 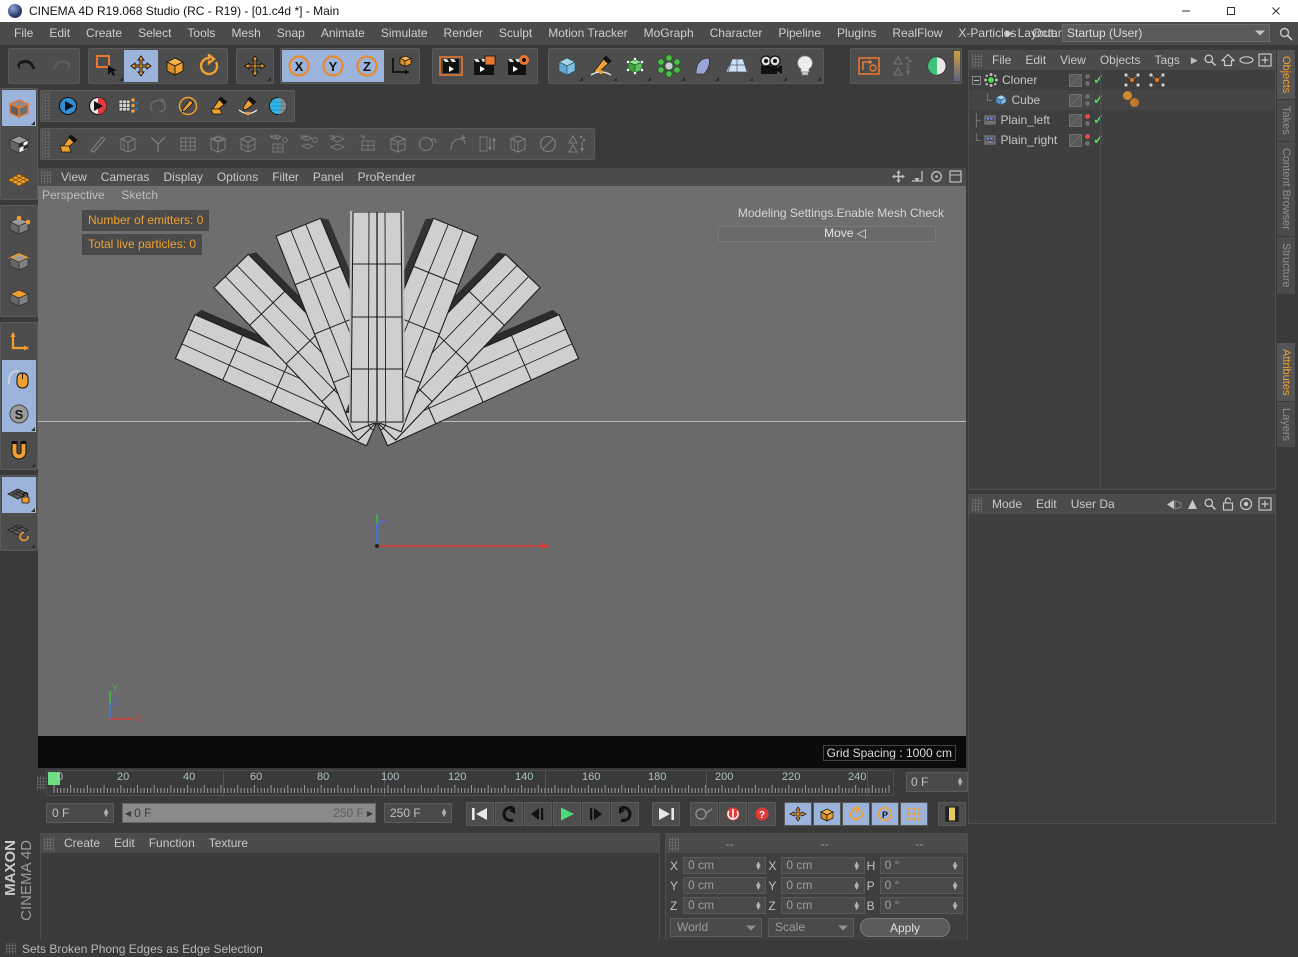 I want to click on render-view-button, so click(x=451, y=66).